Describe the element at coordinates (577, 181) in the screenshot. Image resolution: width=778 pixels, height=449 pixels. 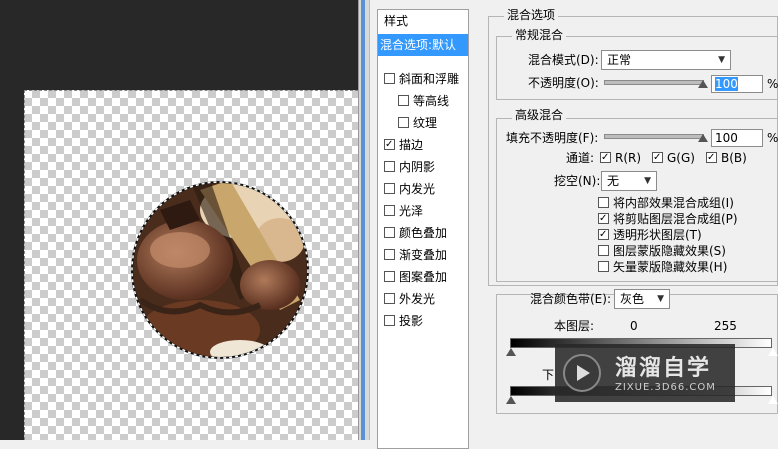
I see `knockout-label: 挖空(N):` at that location.